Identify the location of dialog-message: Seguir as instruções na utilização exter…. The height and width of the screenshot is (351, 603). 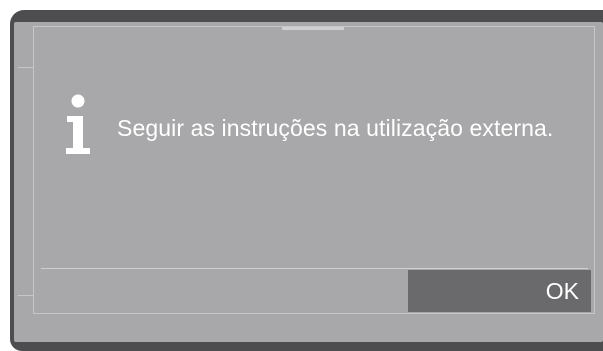
(335, 128).